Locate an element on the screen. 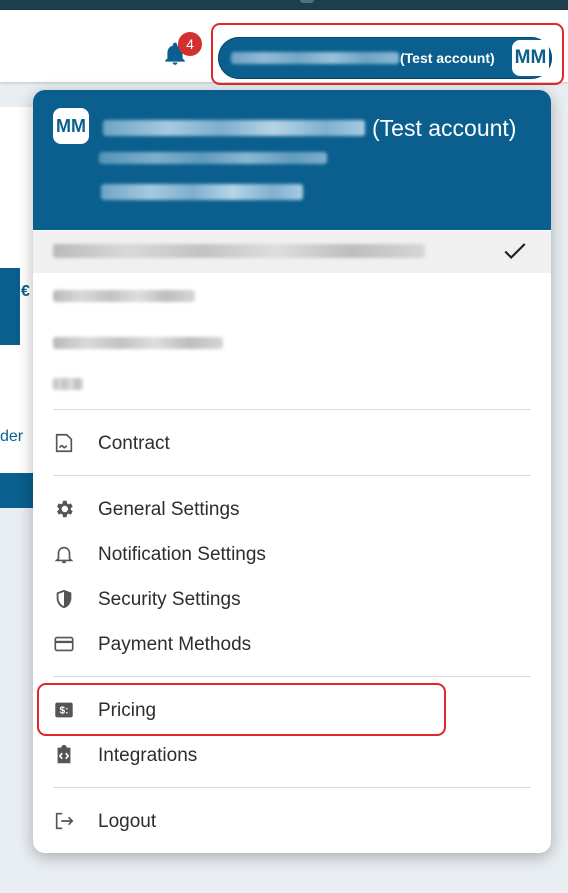  payment-methods-label: Payment Methods is located at coordinates (175, 644).